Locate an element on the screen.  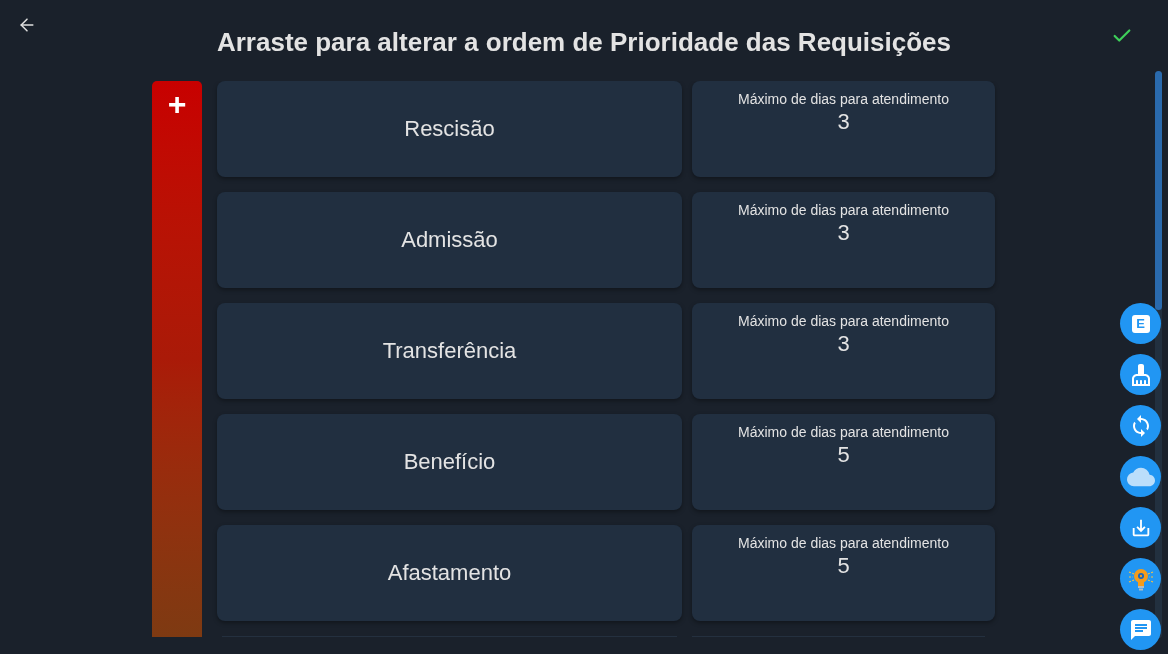
request-card: Admissão is located at coordinates (449, 240).